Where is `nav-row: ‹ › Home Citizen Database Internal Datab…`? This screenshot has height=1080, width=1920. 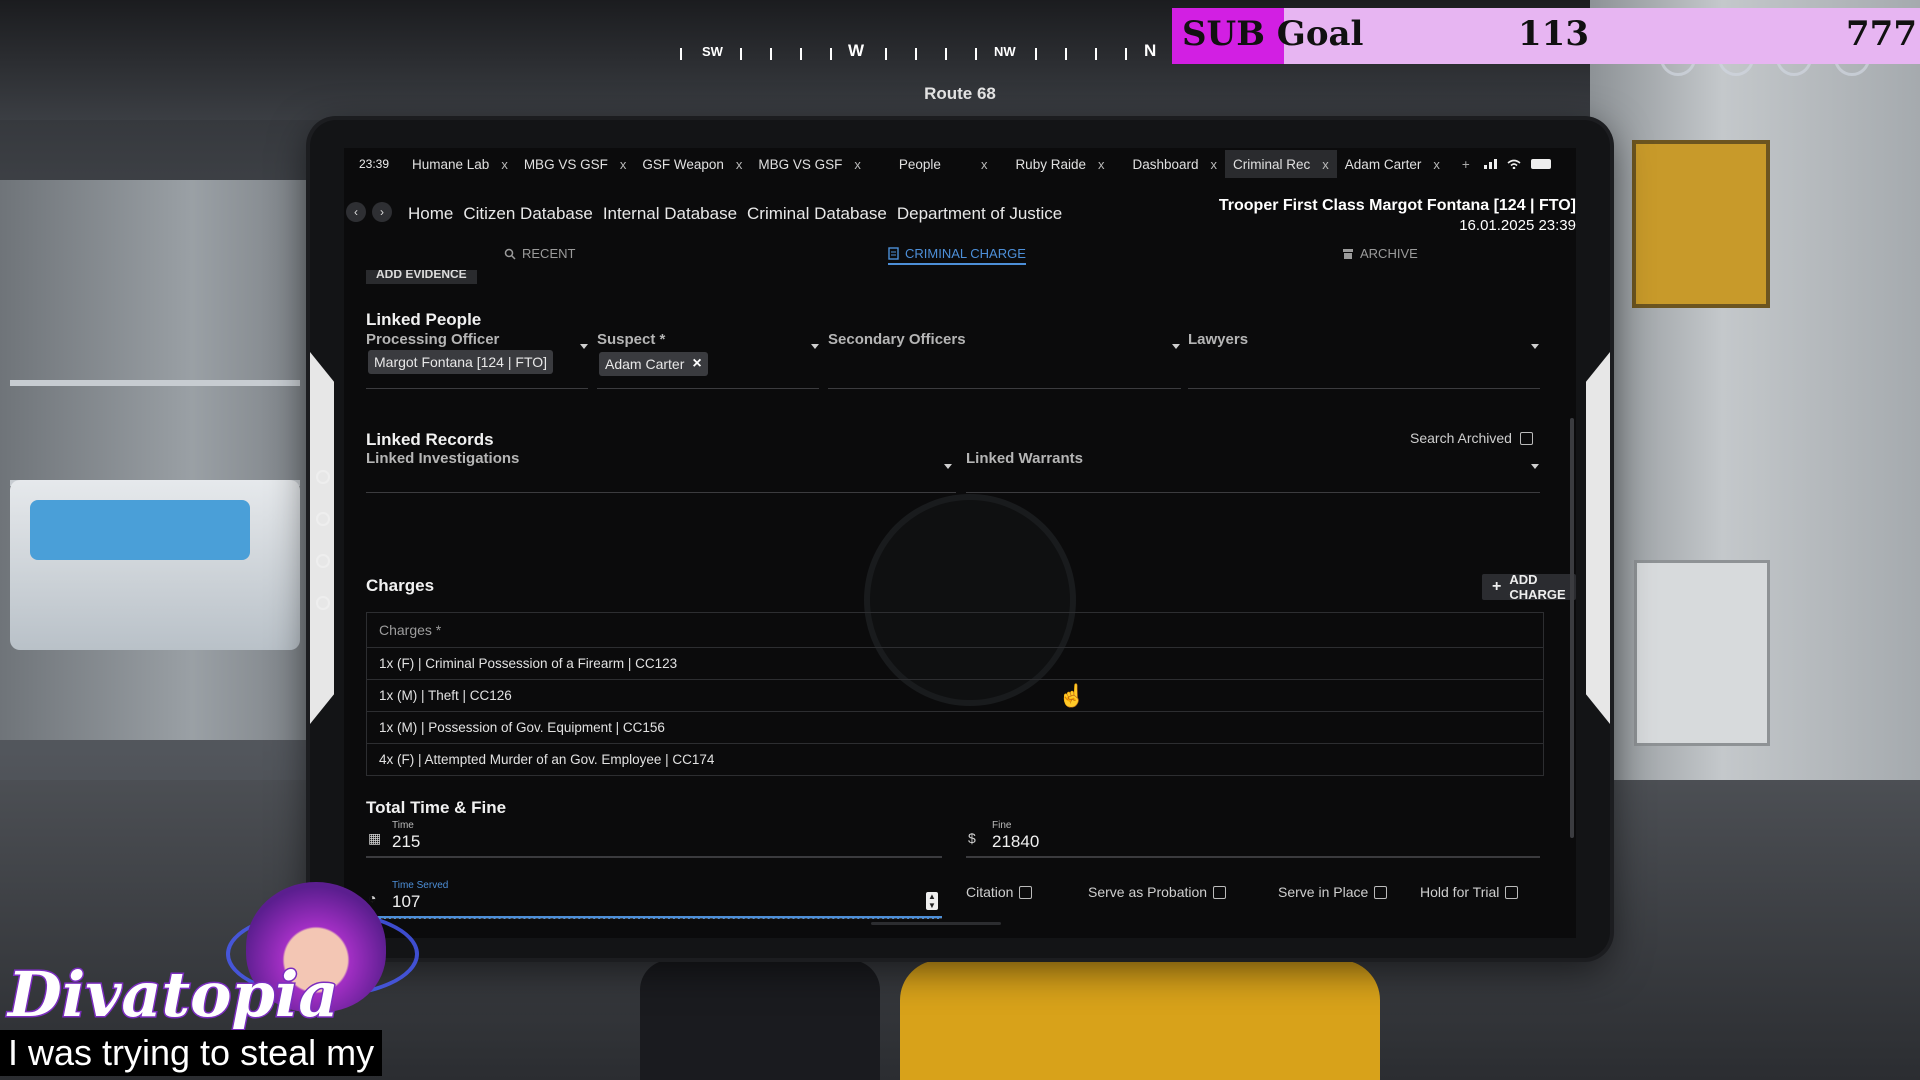
nav-row: ‹ › Home Citizen Database Internal Datab… is located at coordinates (960, 216).